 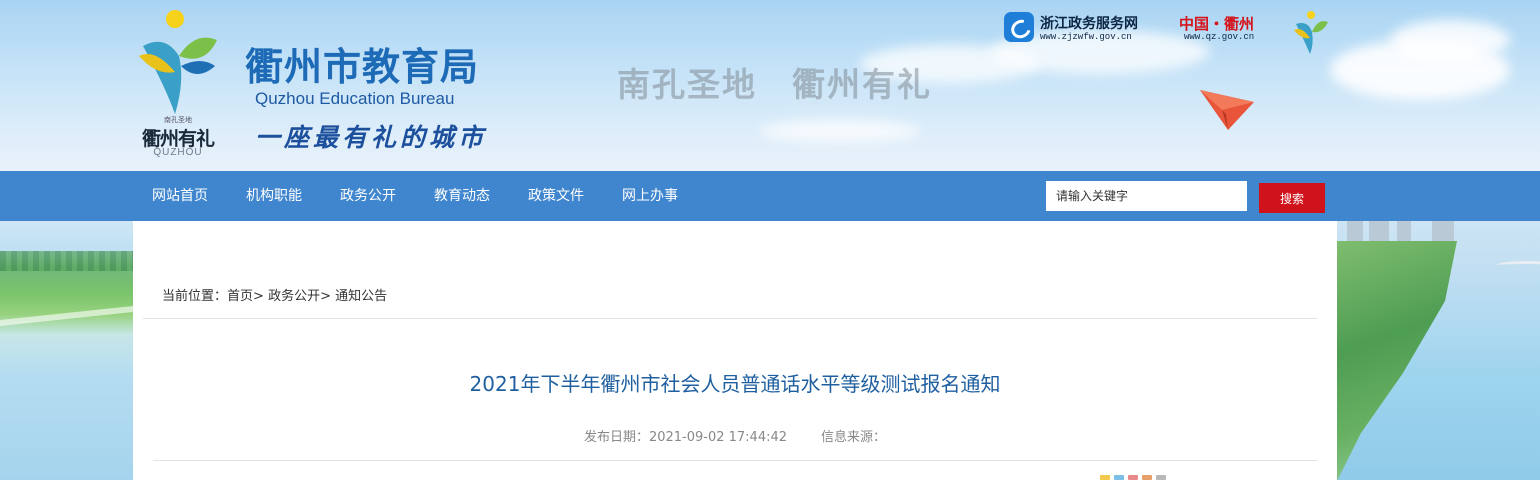 I want to click on nav-item-education-news: 教育动态, so click(x=462, y=196).